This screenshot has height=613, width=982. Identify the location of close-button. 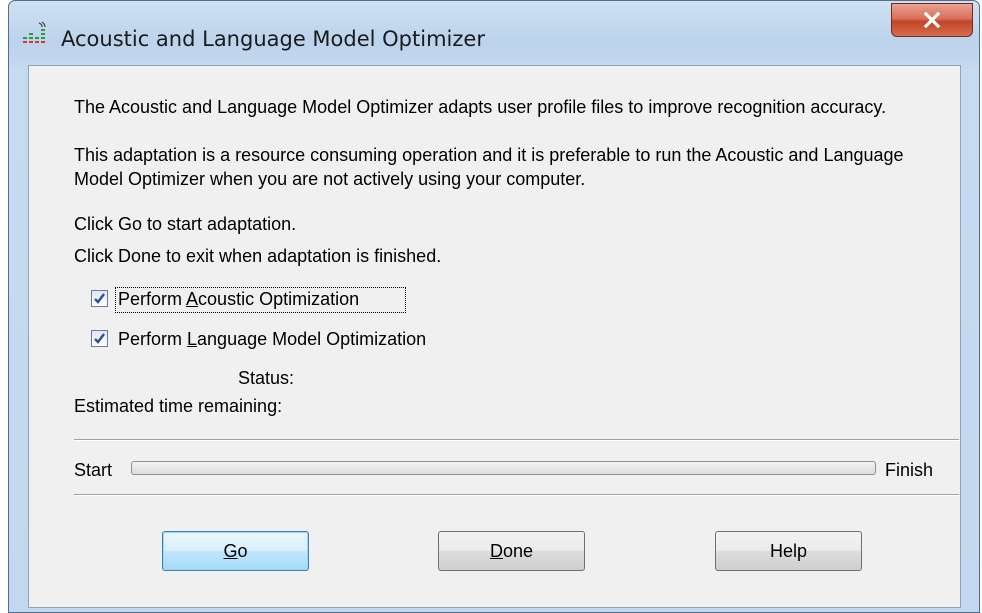
(932, 20).